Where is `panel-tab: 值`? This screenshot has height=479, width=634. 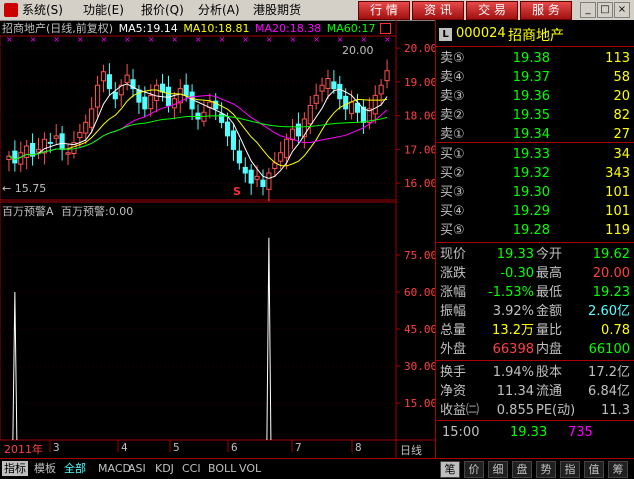 panel-tab: 值 is located at coordinates (594, 469).